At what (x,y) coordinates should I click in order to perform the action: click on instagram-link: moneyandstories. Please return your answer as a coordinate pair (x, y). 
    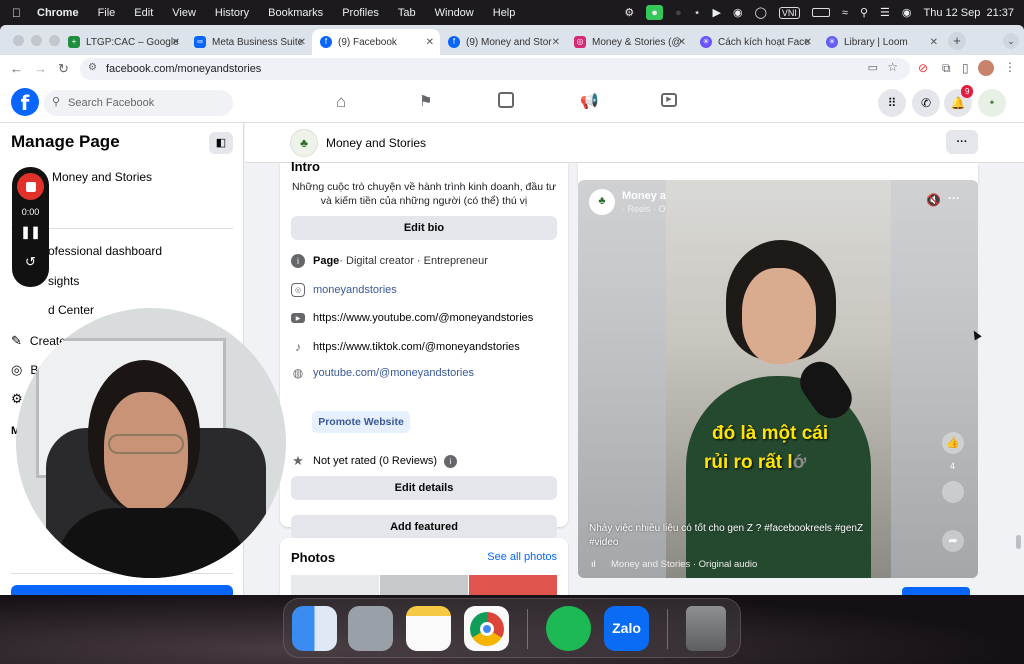
    Looking at the image, I should click on (355, 290).